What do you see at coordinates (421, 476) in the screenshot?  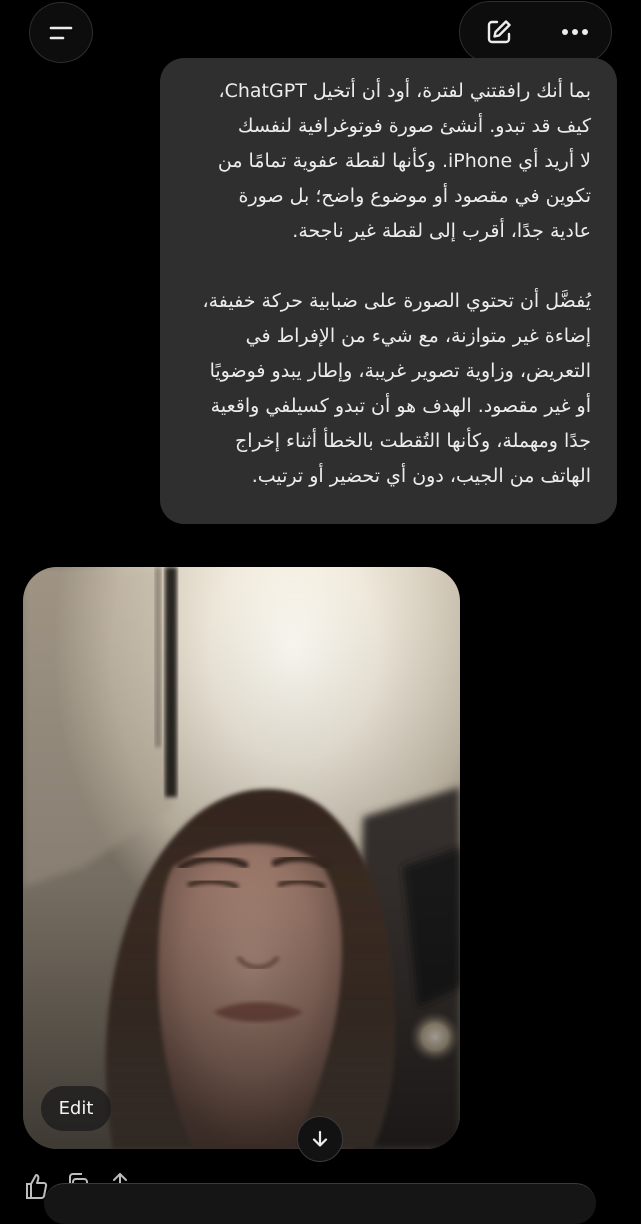 I see `message-line: الهاتف من الجيب، دون أي تحضير أو ترتيب.` at bounding box center [421, 476].